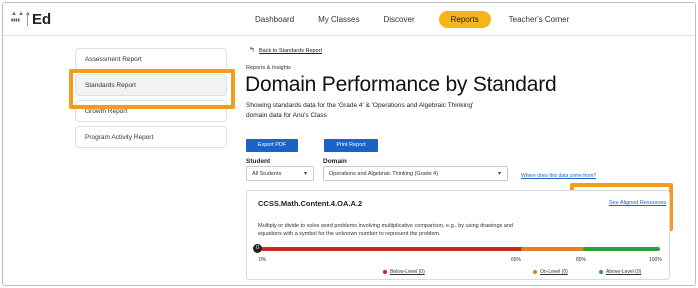 Image resolution: width=698 pixels, height=288 pixels. What do you see at coordinates (539, 19) in the screenshot?
I see `nav-teachers-corner: Teacher's Corner` at bounding box center [539, 19].